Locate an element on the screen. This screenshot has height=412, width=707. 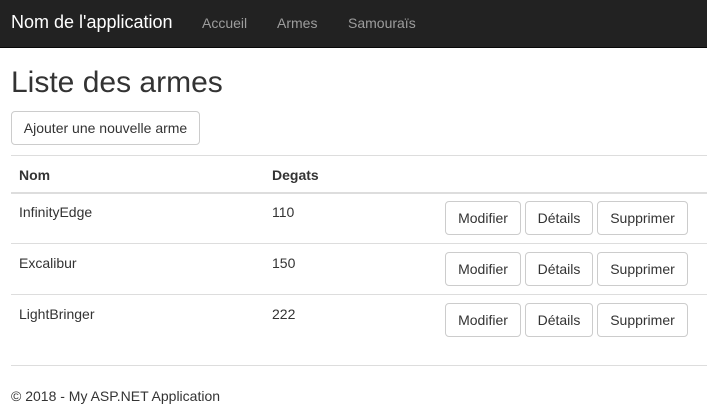
nav-link-samourais: Samouraïs is located at coordinates (382, 23).